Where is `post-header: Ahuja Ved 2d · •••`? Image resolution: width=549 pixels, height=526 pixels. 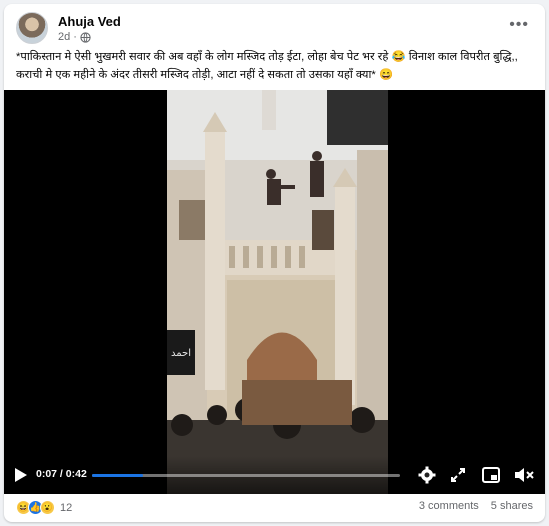 post-header: Ahuja Ved 2d · ••• is located at coordinates (274, 30).